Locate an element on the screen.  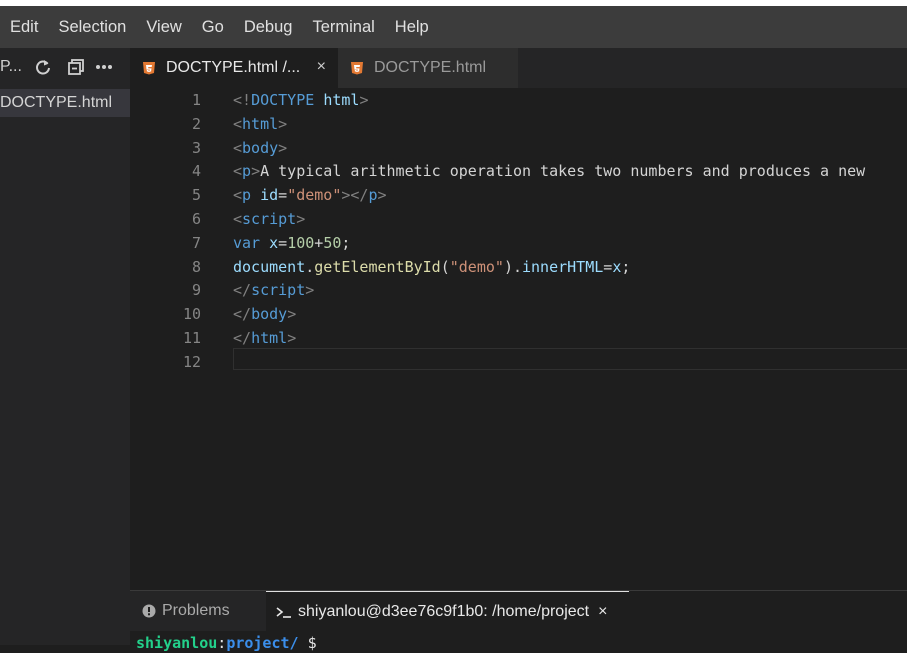
code-text: </body> is located at coordinates (264, 314).